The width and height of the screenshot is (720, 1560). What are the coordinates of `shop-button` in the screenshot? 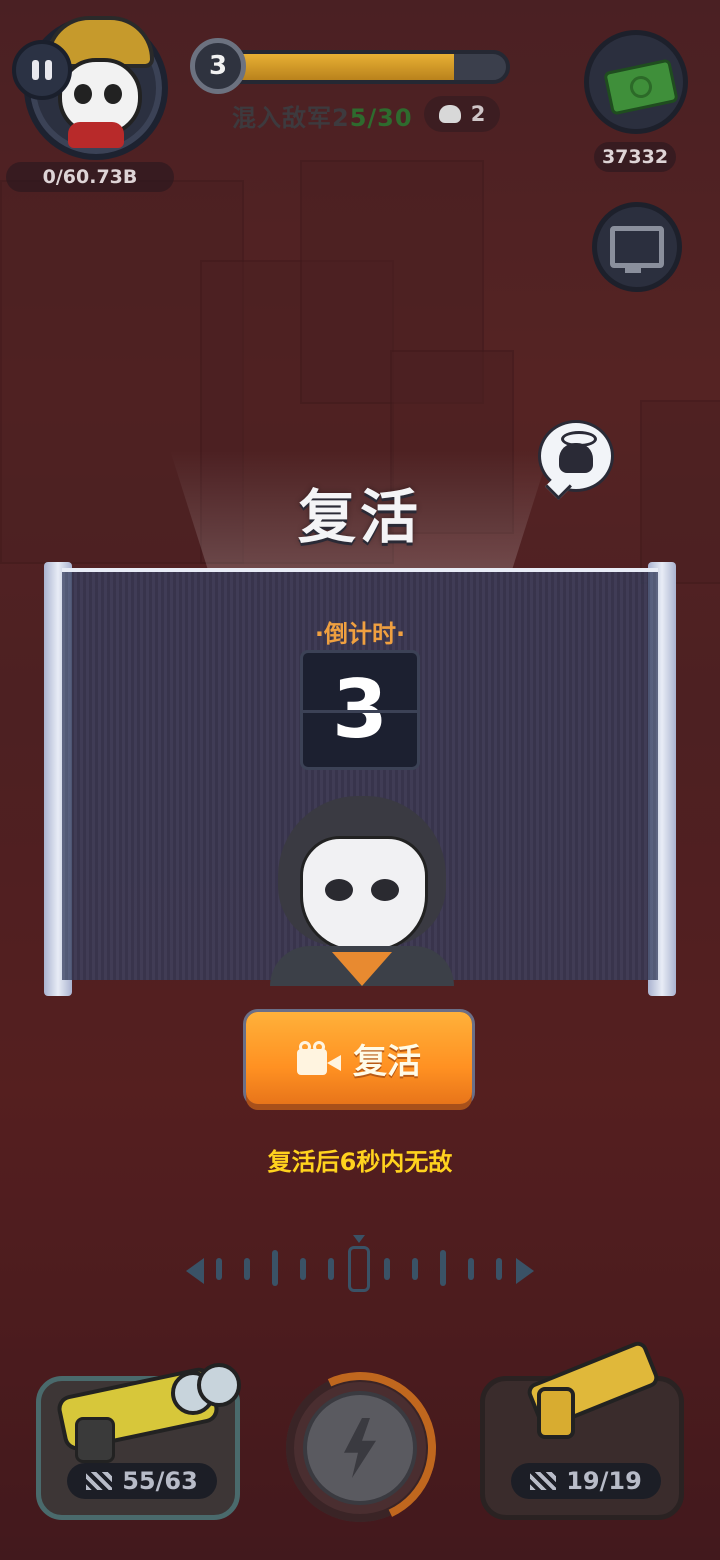 It's located at (636, 82).